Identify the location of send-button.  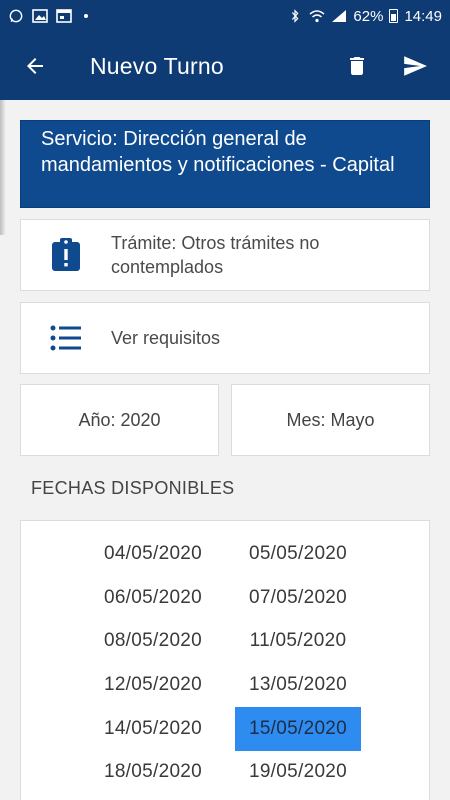
(415, 66).